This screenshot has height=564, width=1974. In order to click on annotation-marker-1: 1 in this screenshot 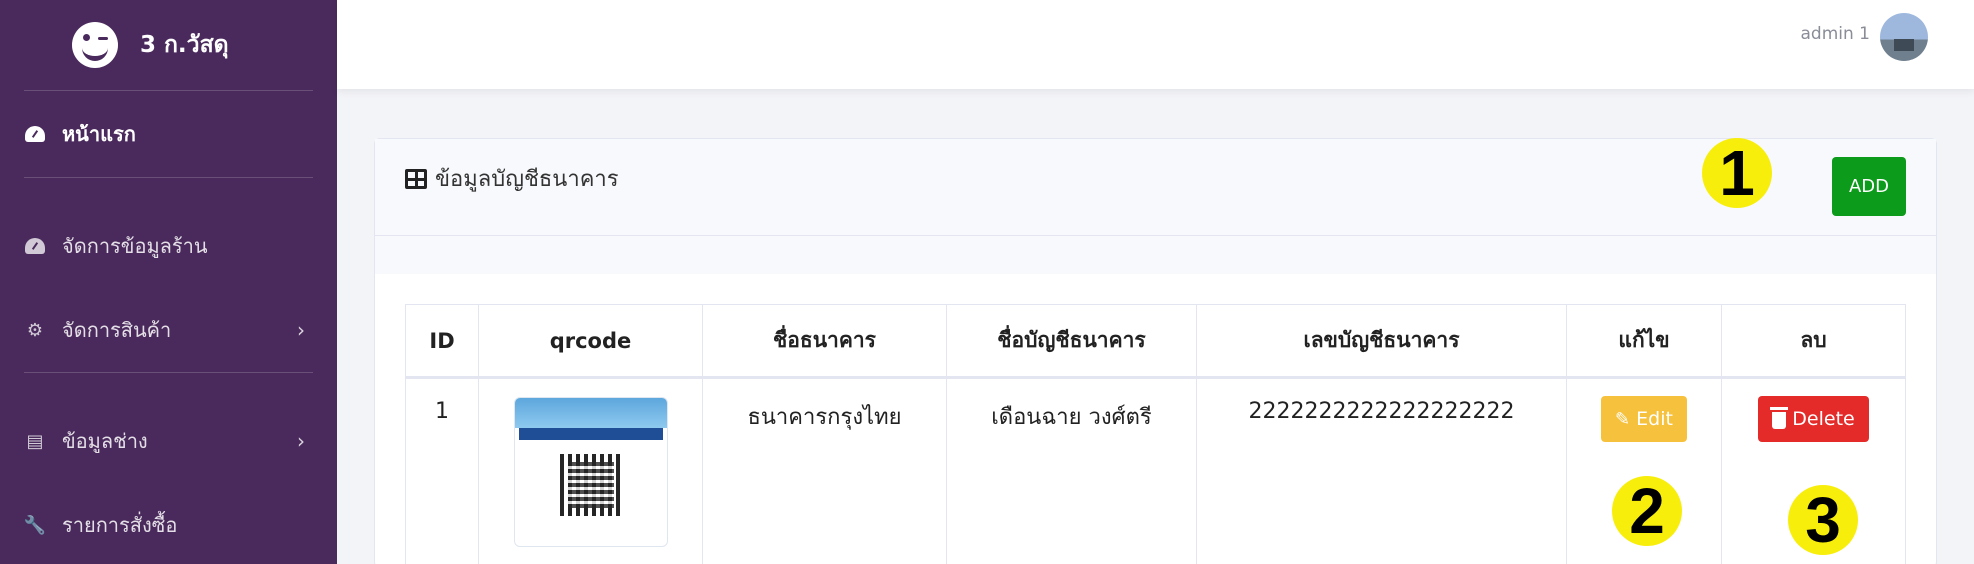, I will do `click(1737, 173)`.